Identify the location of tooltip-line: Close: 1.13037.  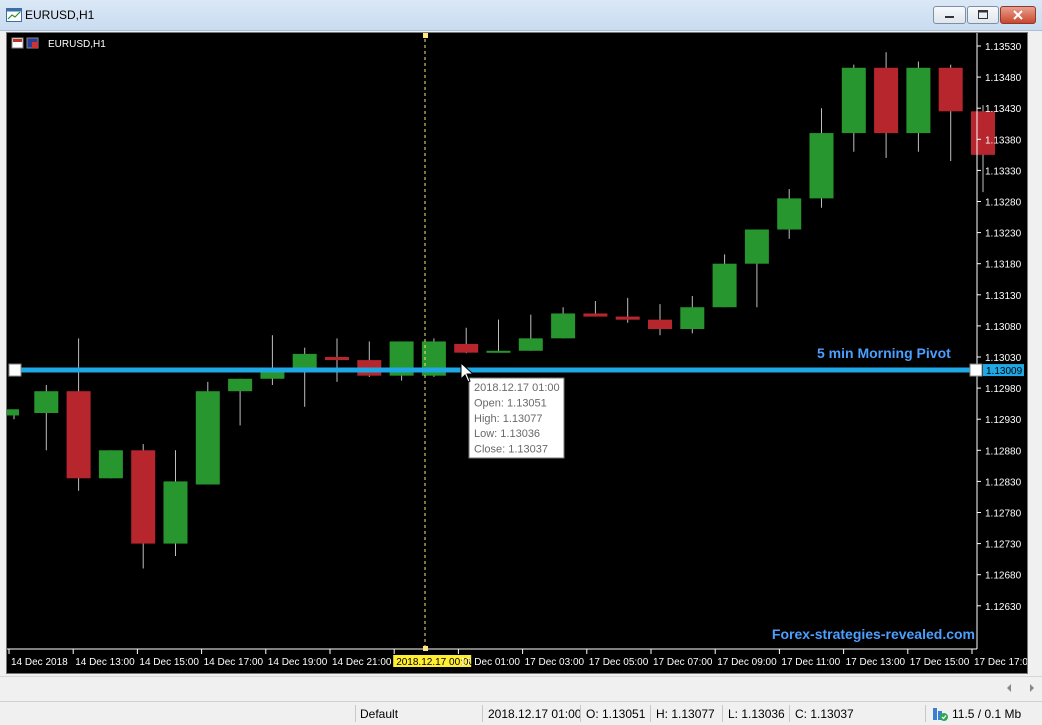
(511, 450).